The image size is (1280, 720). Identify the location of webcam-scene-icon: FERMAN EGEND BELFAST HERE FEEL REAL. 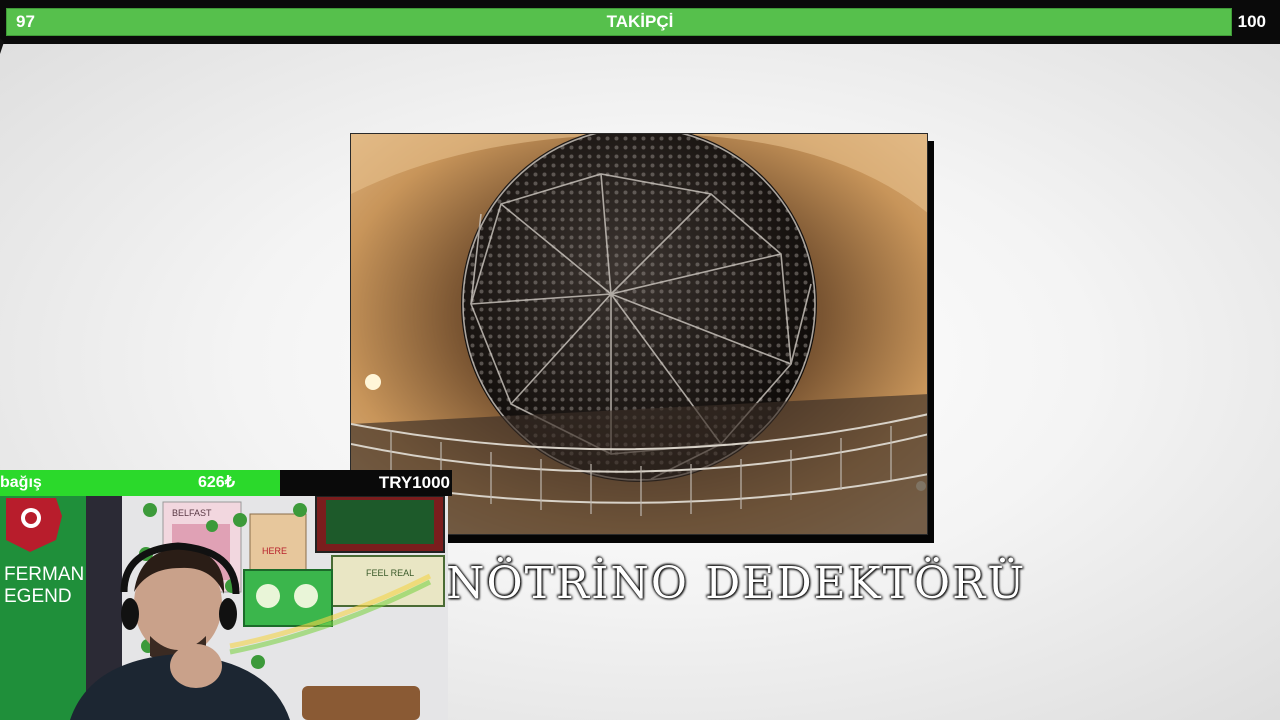
(224, 608).